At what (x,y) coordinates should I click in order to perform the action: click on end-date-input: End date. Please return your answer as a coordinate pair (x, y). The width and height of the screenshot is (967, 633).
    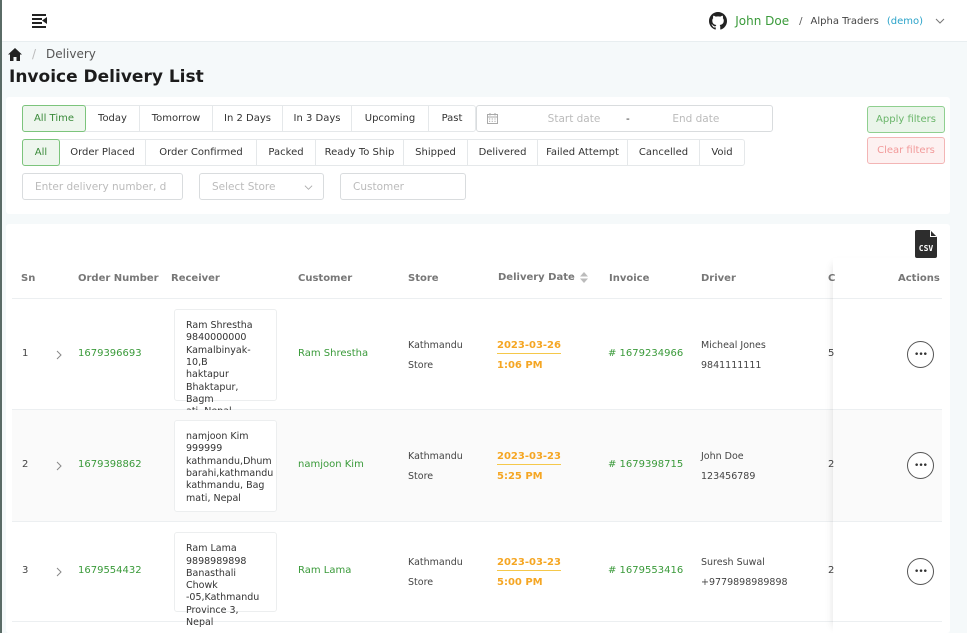
    Looking at the image, I should click on (696, 119).